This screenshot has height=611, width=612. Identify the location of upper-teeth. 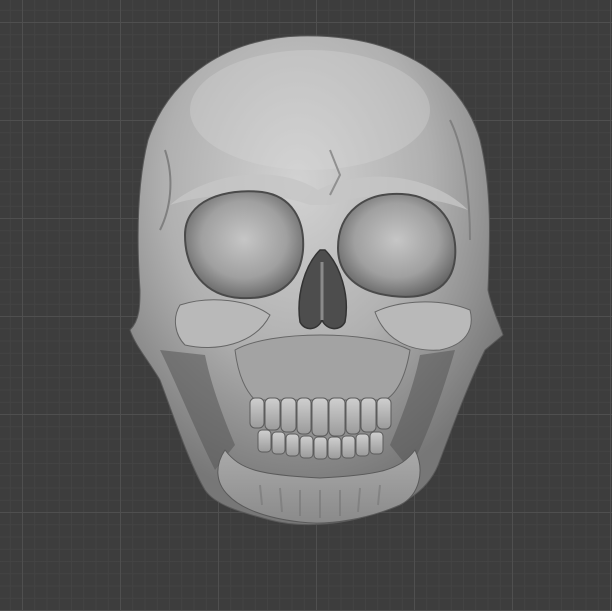
(320, 417).